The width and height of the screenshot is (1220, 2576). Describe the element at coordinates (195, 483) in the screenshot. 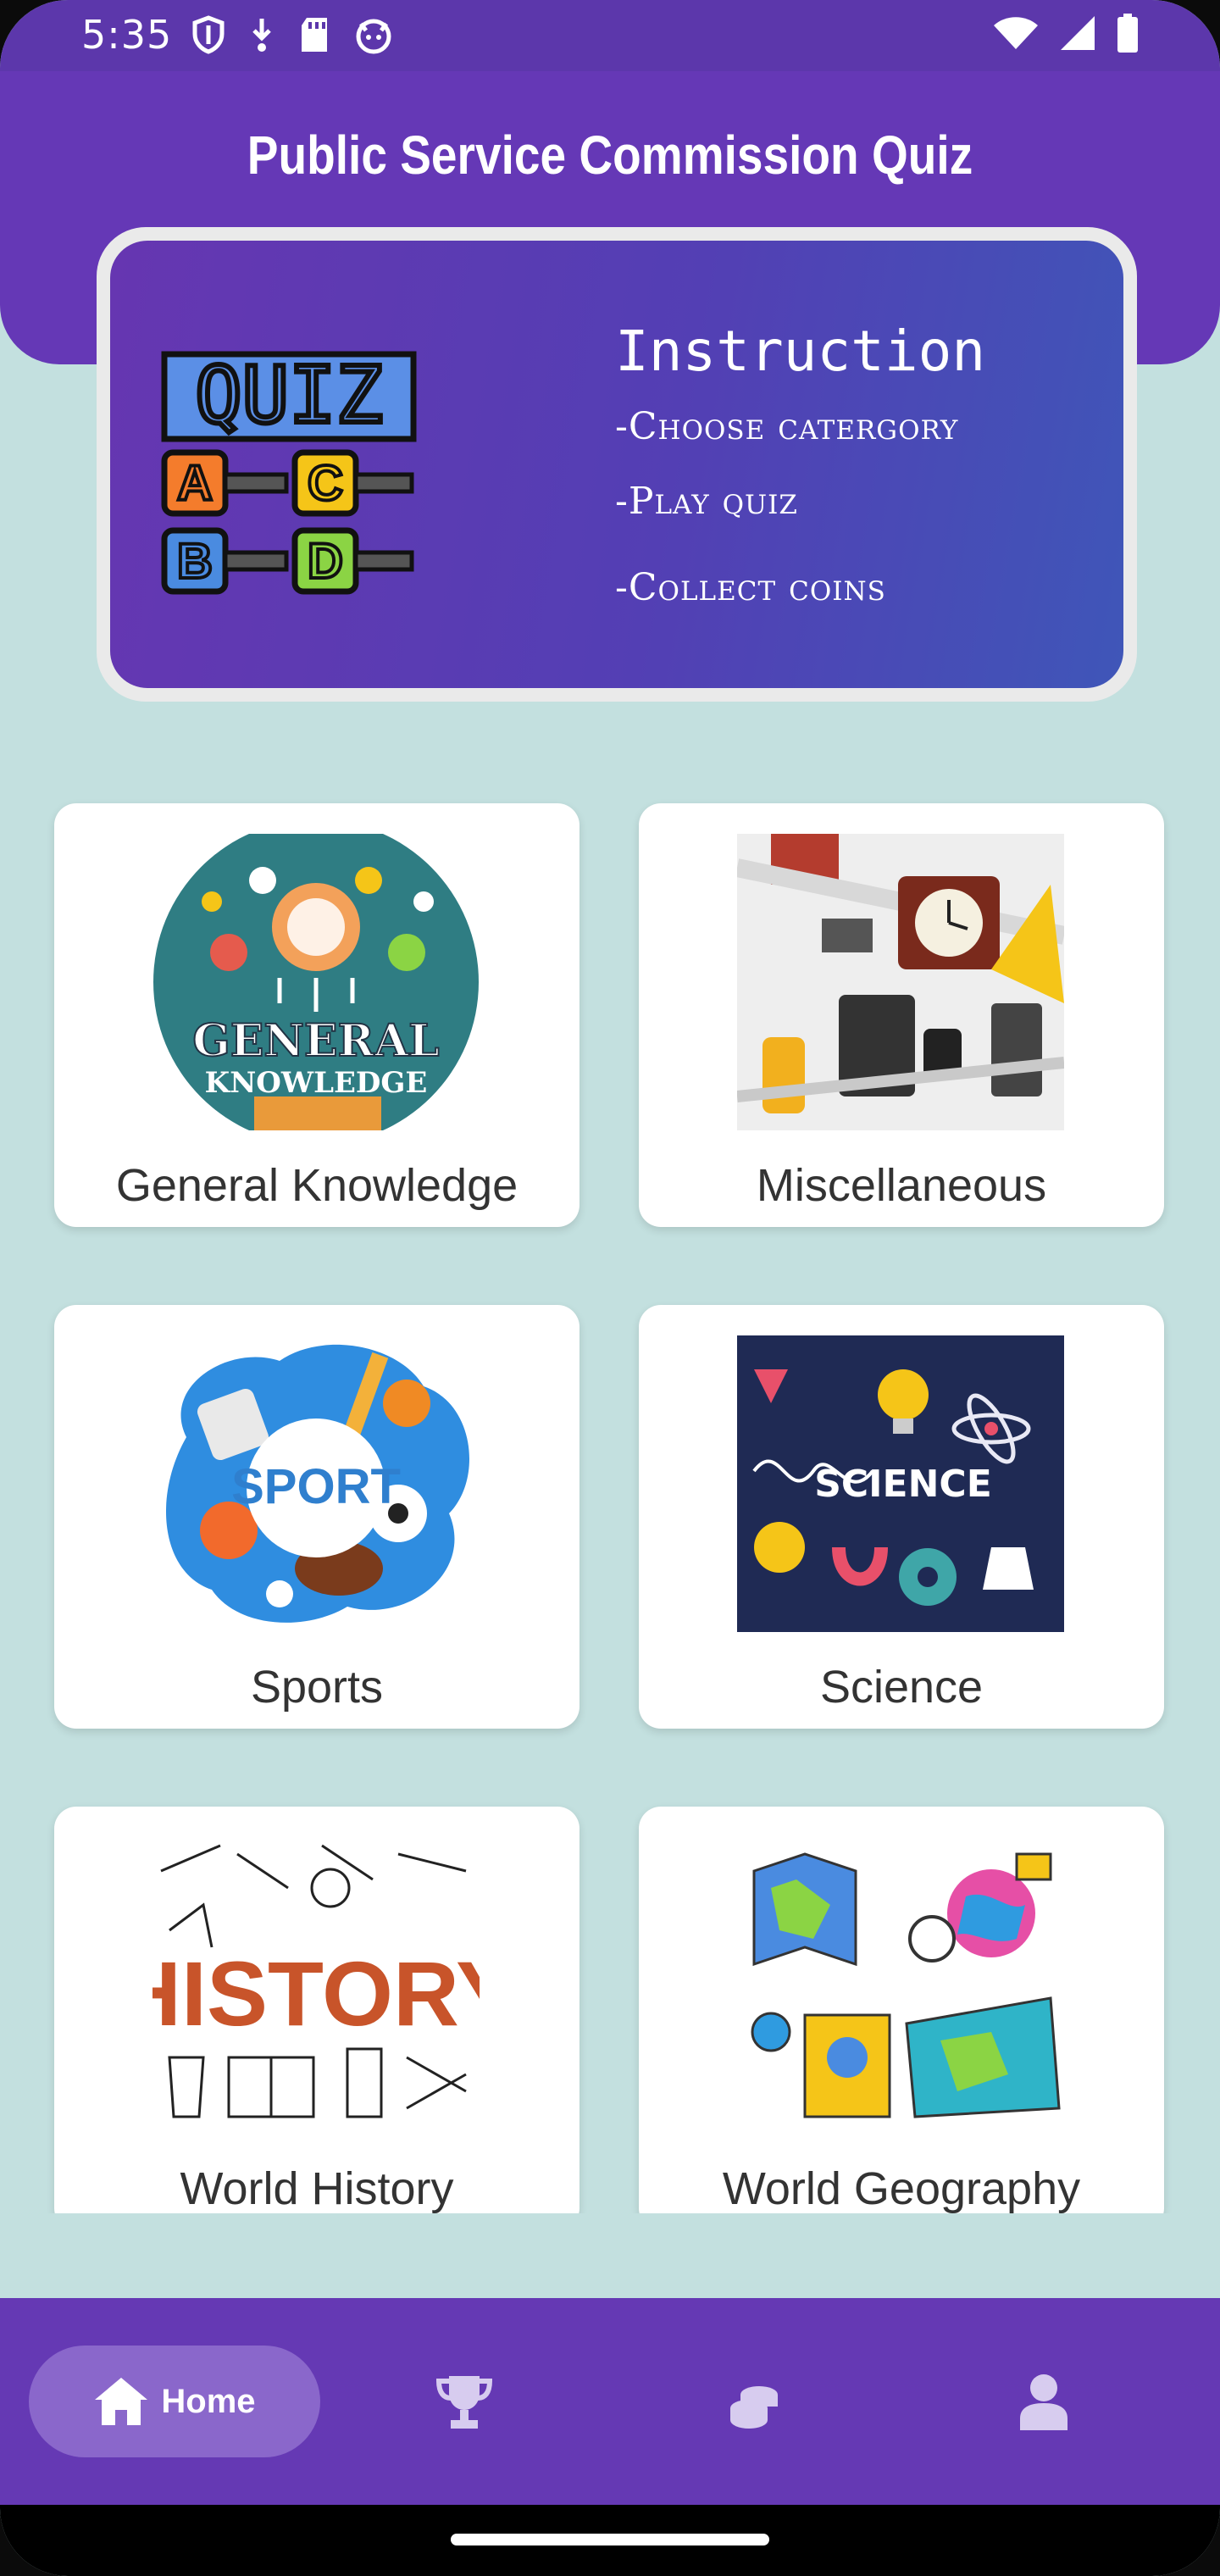

I see `quiz-logo-option-a: A` at that location.